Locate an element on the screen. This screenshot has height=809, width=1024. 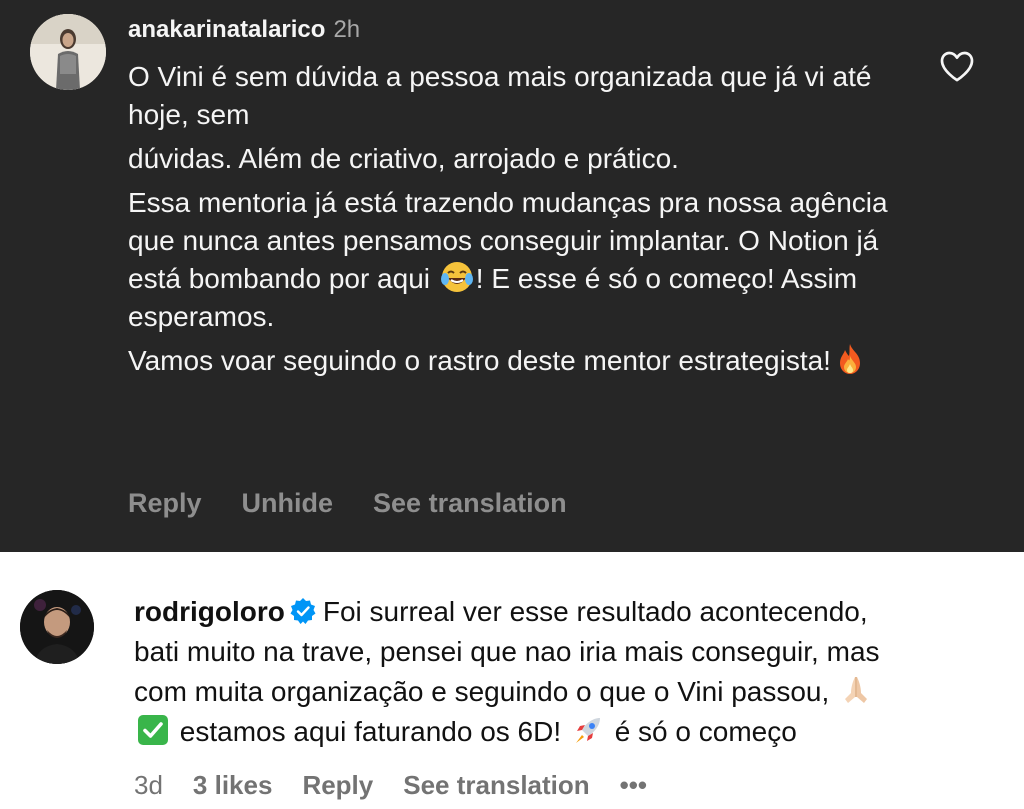
comment-time: 3d is located at coordinates (148, 785).